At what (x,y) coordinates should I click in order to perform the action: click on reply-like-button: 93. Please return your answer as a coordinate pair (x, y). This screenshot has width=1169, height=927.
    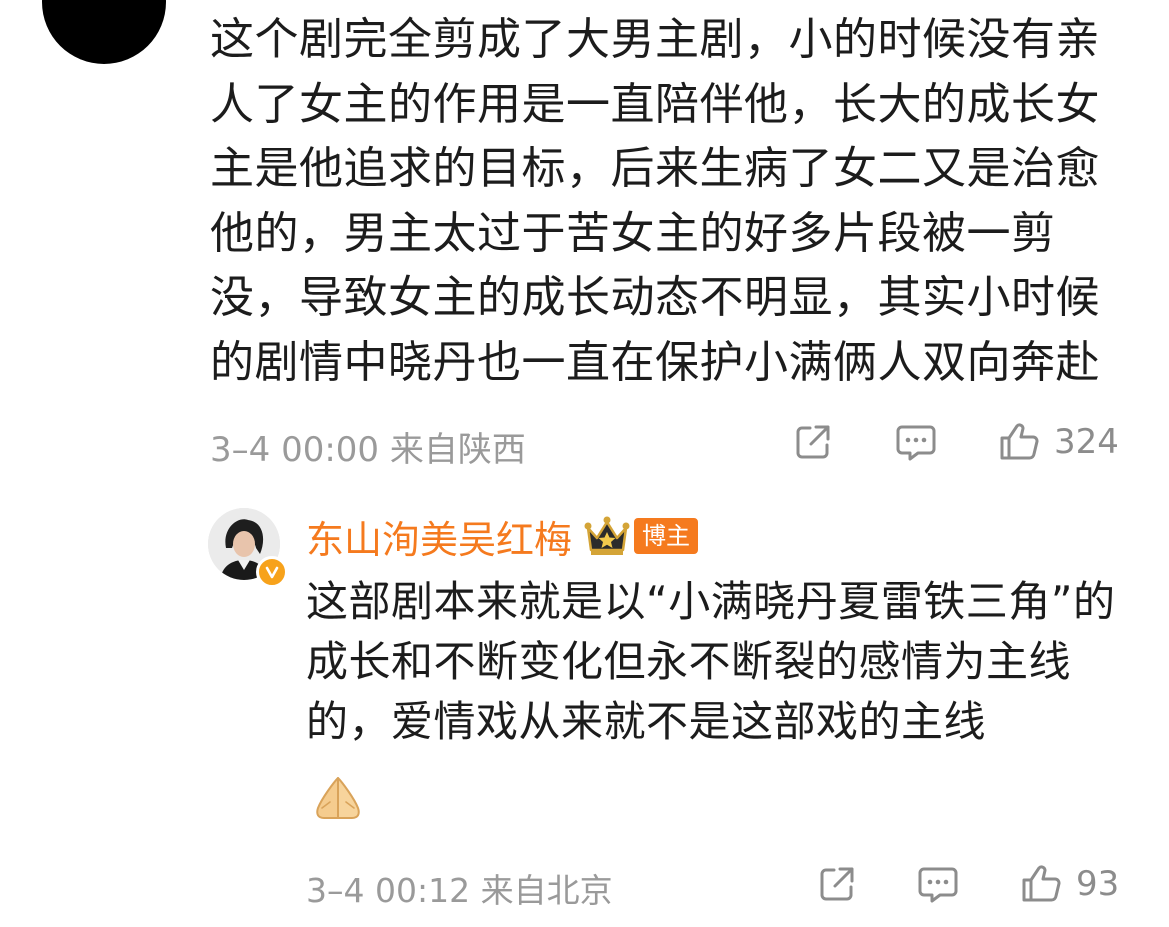
    Looking at the image, I should click on (1069, 884).